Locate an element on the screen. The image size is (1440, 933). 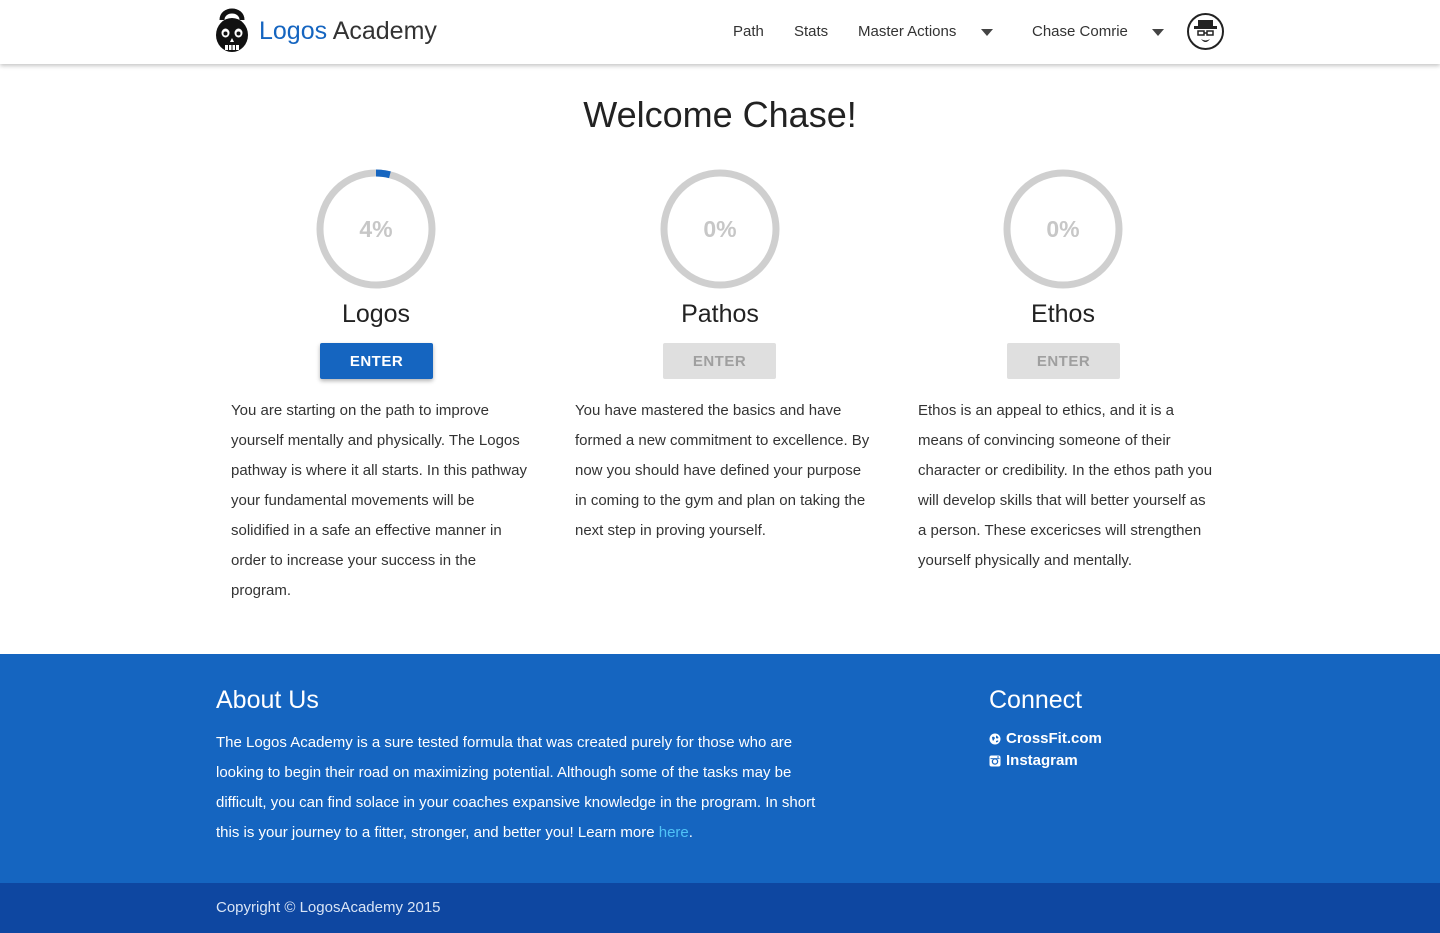
brand-name-part1: Logos is located at coordinates (293, 30).